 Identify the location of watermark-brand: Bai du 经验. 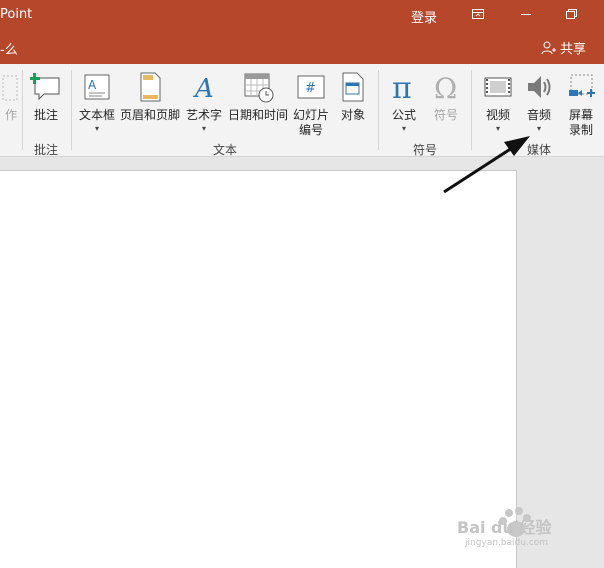
(504, 527).